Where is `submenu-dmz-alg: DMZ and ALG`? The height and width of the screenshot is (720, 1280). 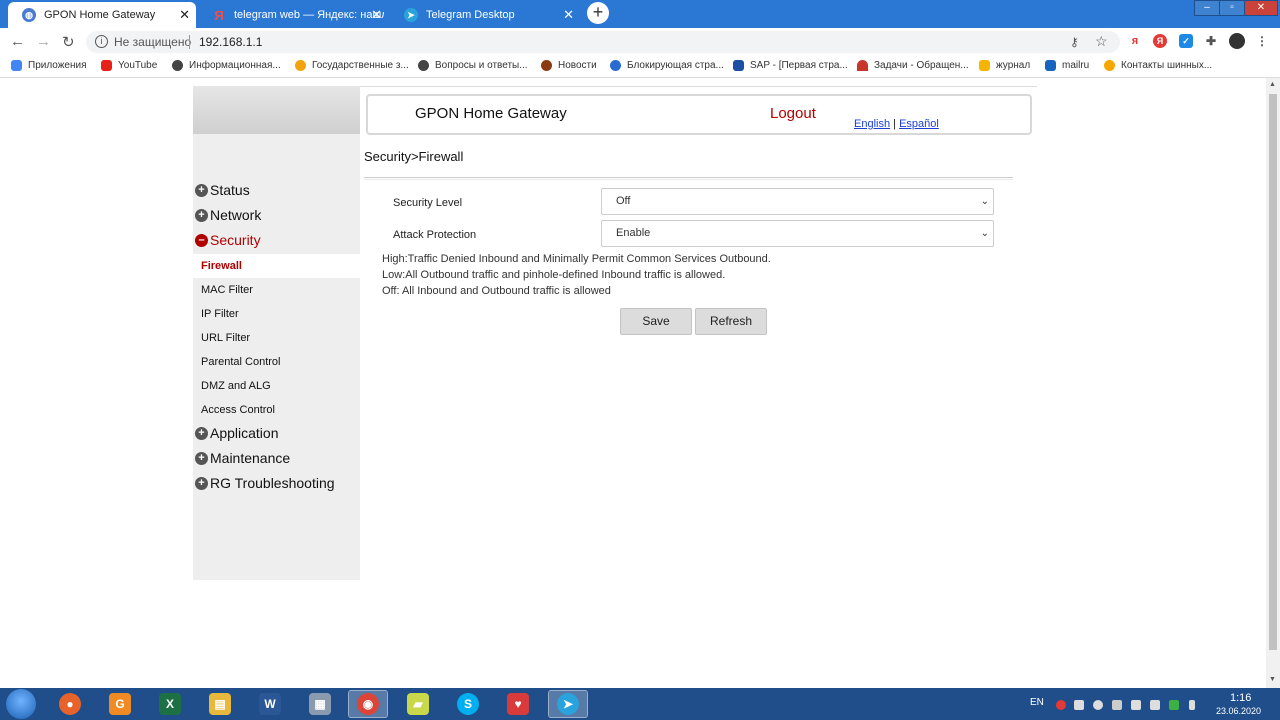 submenu-dmz-alg: DMZ and ALG is located at coordinates (276, 386).